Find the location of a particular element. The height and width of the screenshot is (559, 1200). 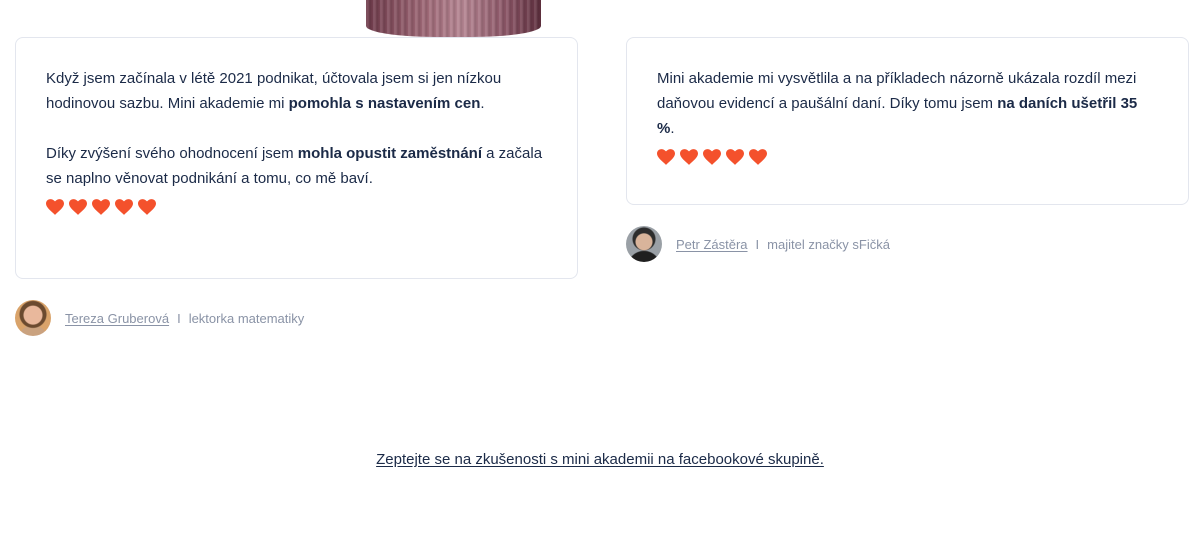

testimonial-text: Díky zvýšení svého ohodnocení jsem is located at coordinates (172, 153).